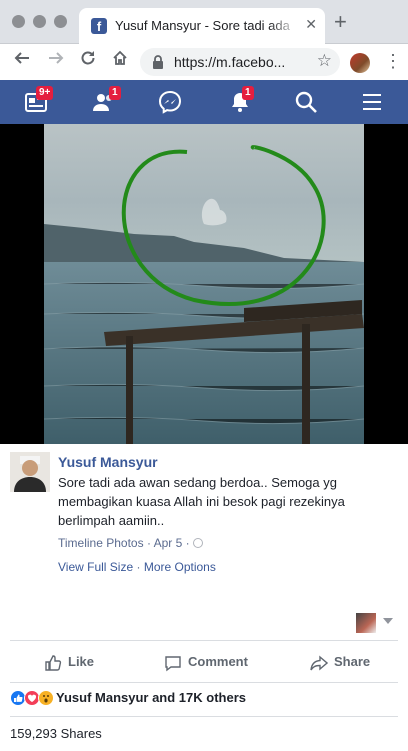  Describe the element at coordinates (95, 567) in the screenshot. I see `view-full-size-link: View Full Size` at that location.